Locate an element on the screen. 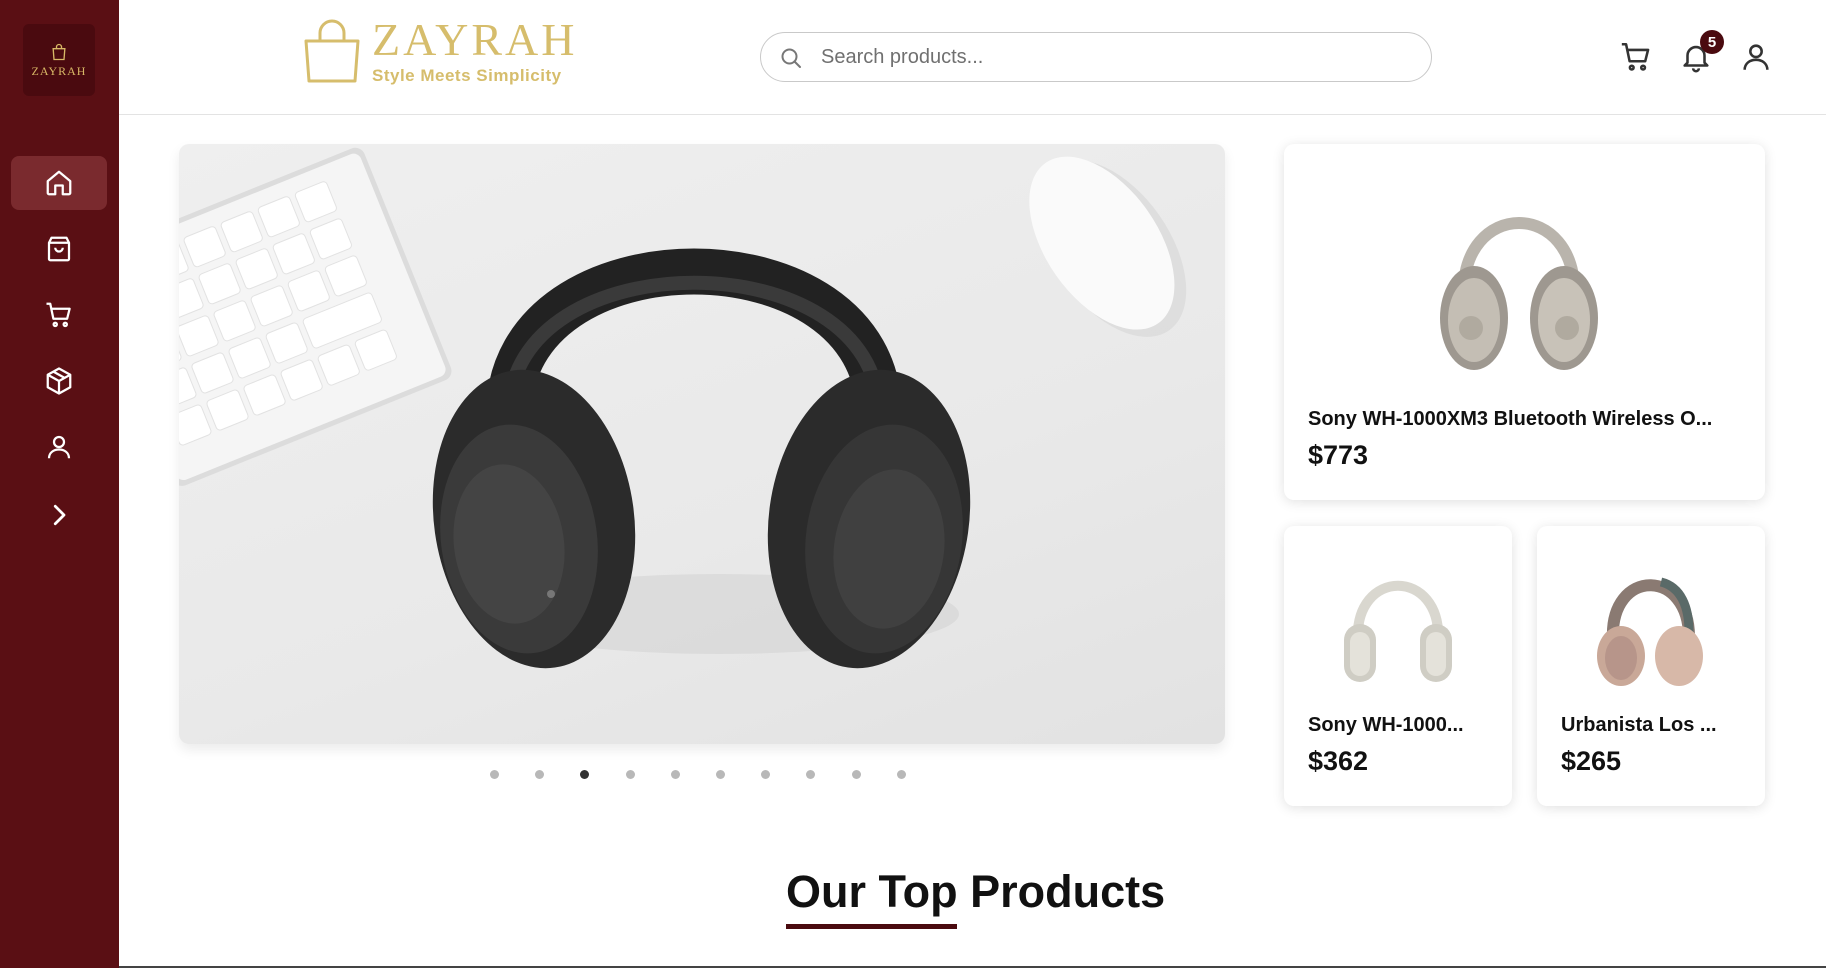 The height and width of the screenshot is (968, 1826). sidebar-item-expand is located at coordinates (59, 515).